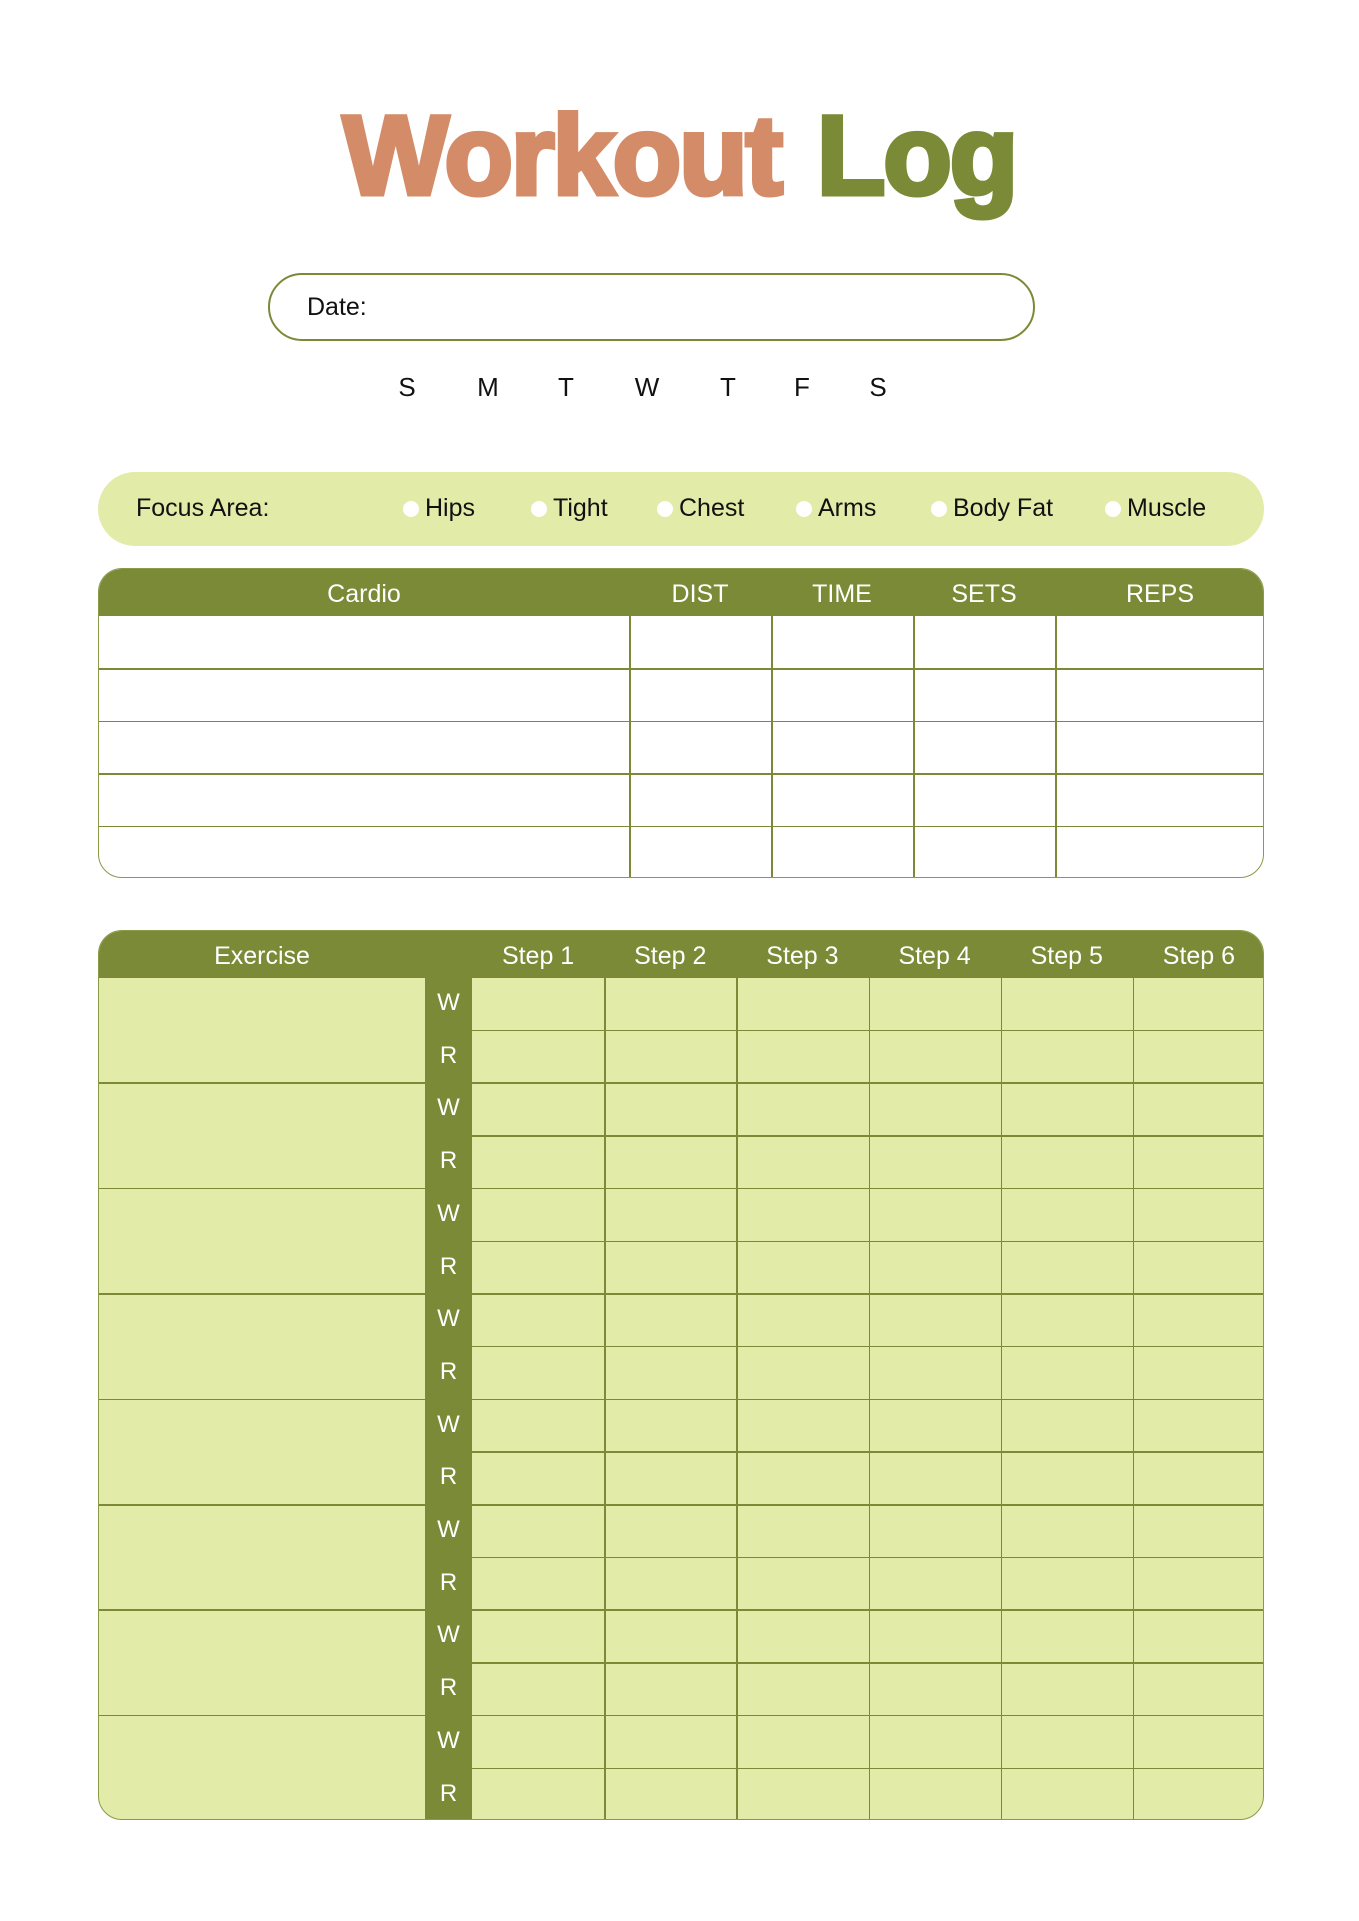 The width and height of the screenshot is (1359, 1921). What do you see at coordinates (700, 508) in the screenshot?
I see `focus-option: Chest` at bounding box center [700, 508].